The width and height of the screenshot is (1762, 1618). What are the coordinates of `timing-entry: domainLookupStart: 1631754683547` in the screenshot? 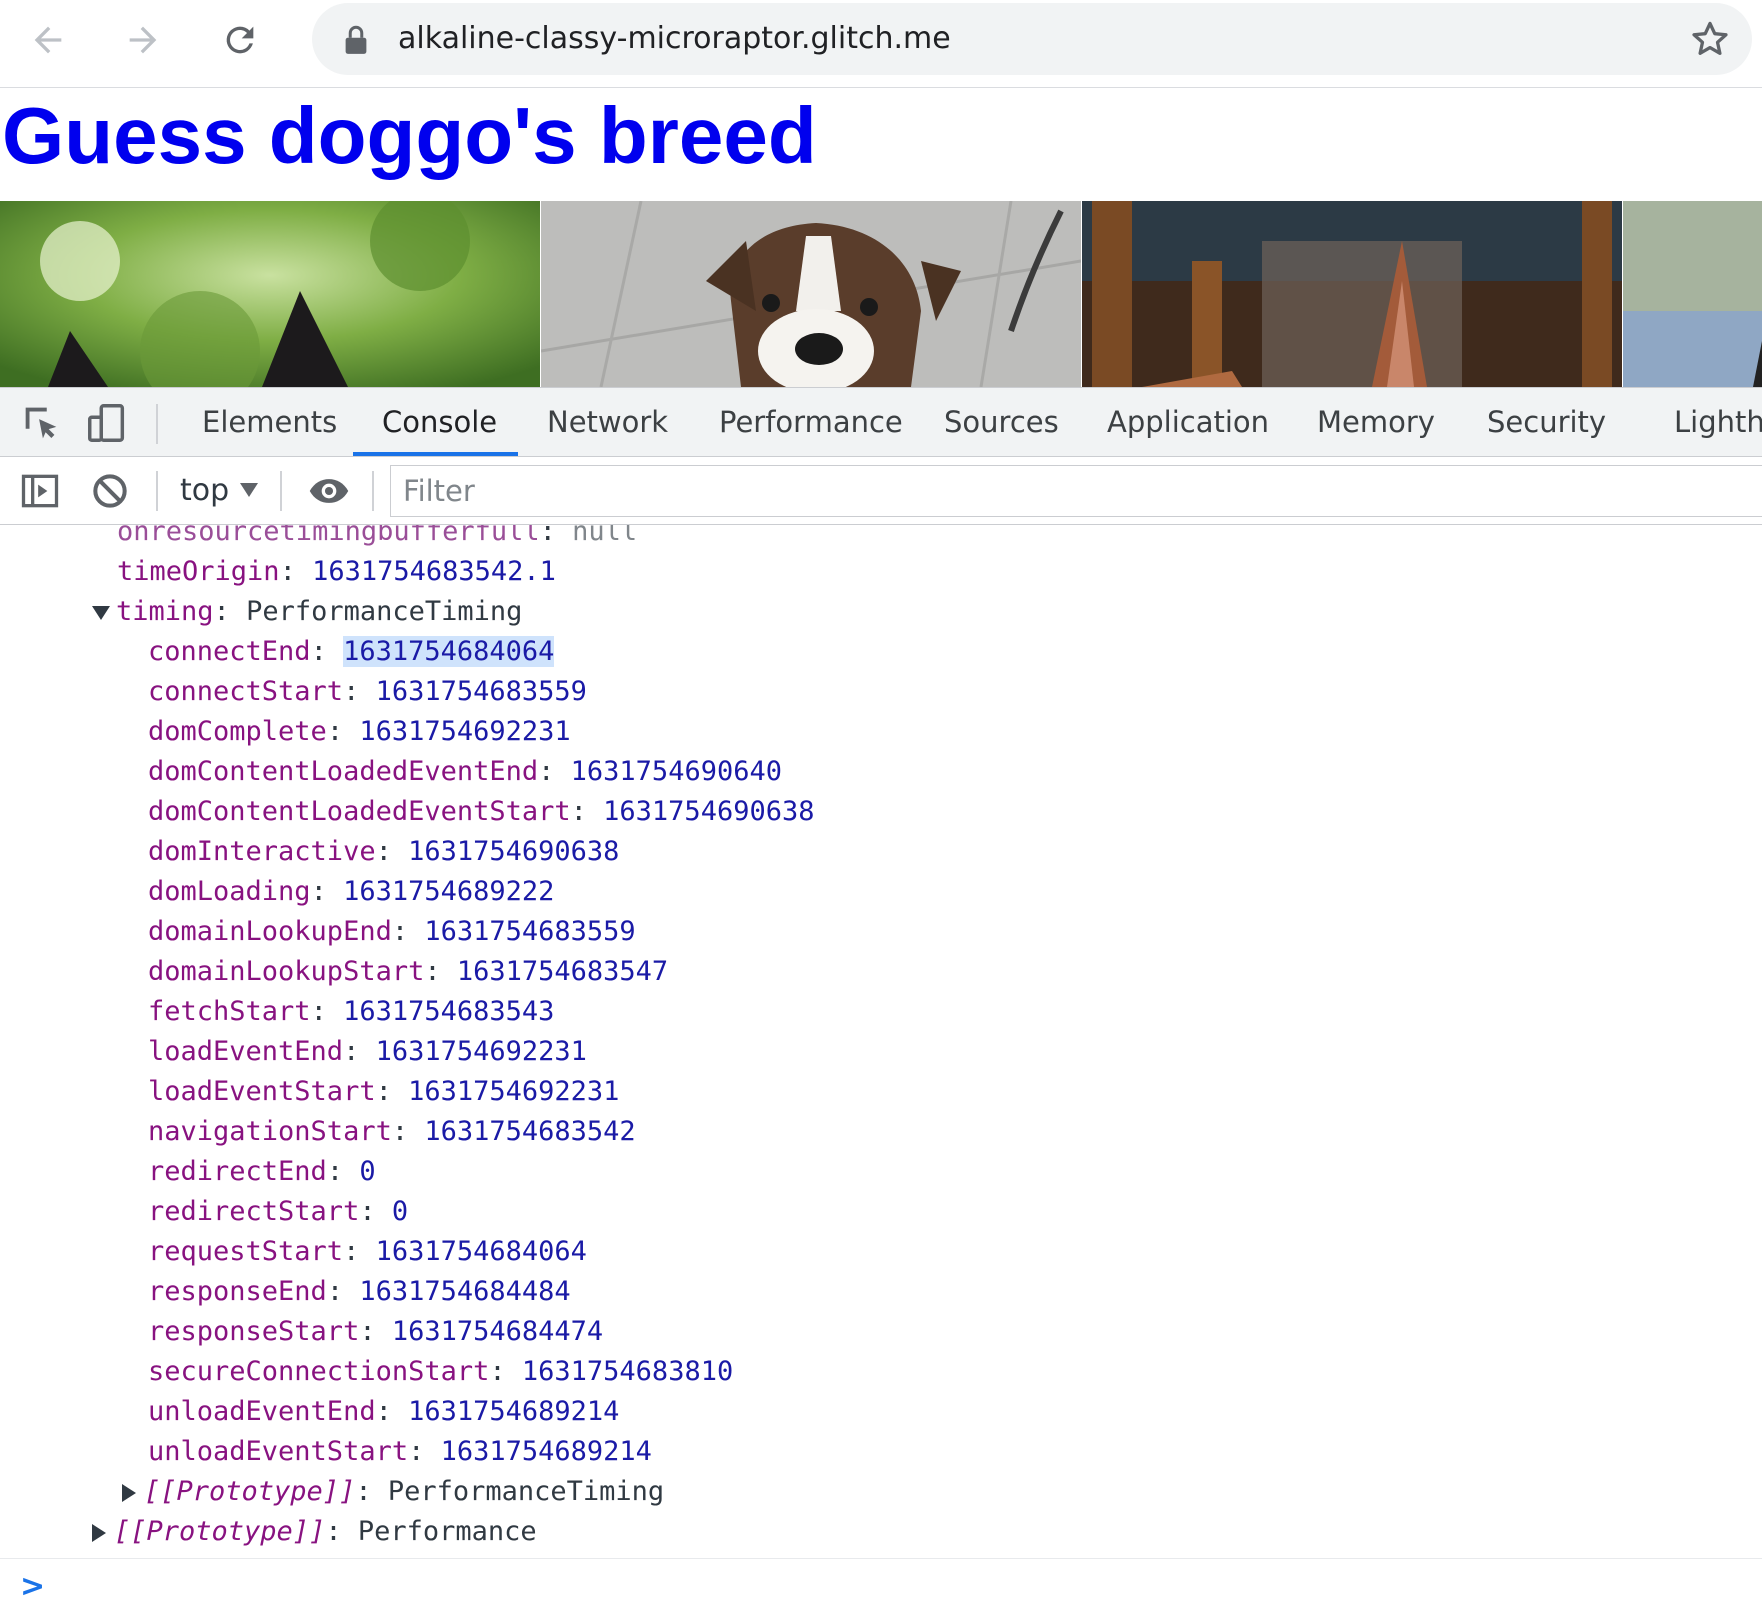 It's located at (408, 972).